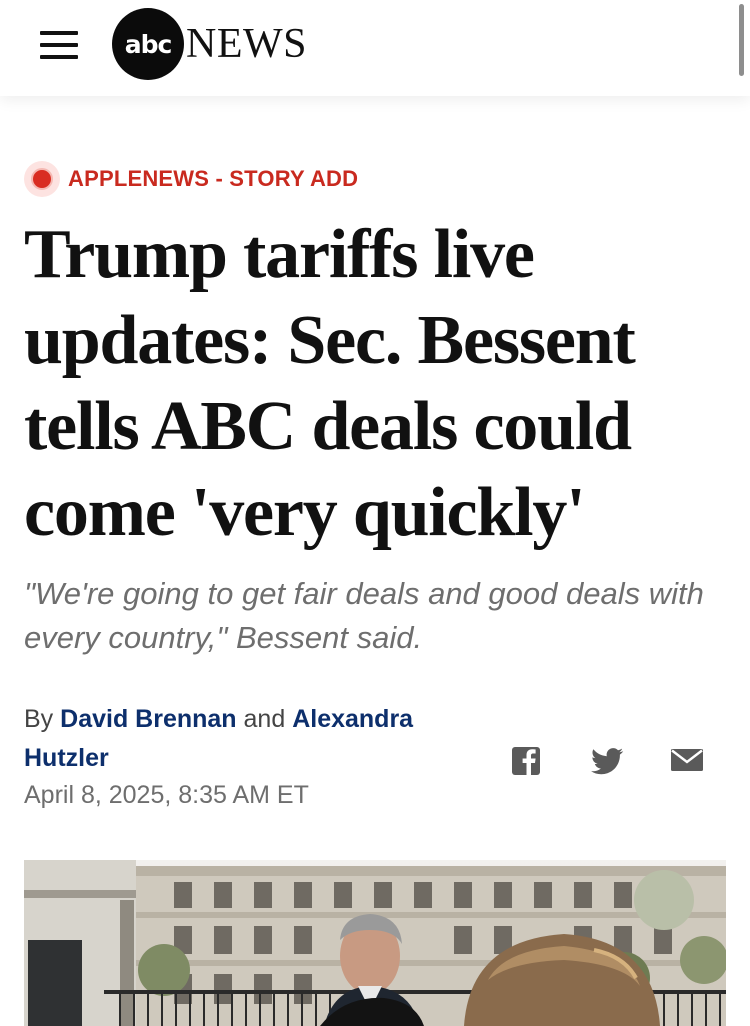 The height and width of the screenshot is (1026, 750). Describe the element at coordinates (246, 44) in the screenshot. I see `logo-wordmark: NEWS` at that location.